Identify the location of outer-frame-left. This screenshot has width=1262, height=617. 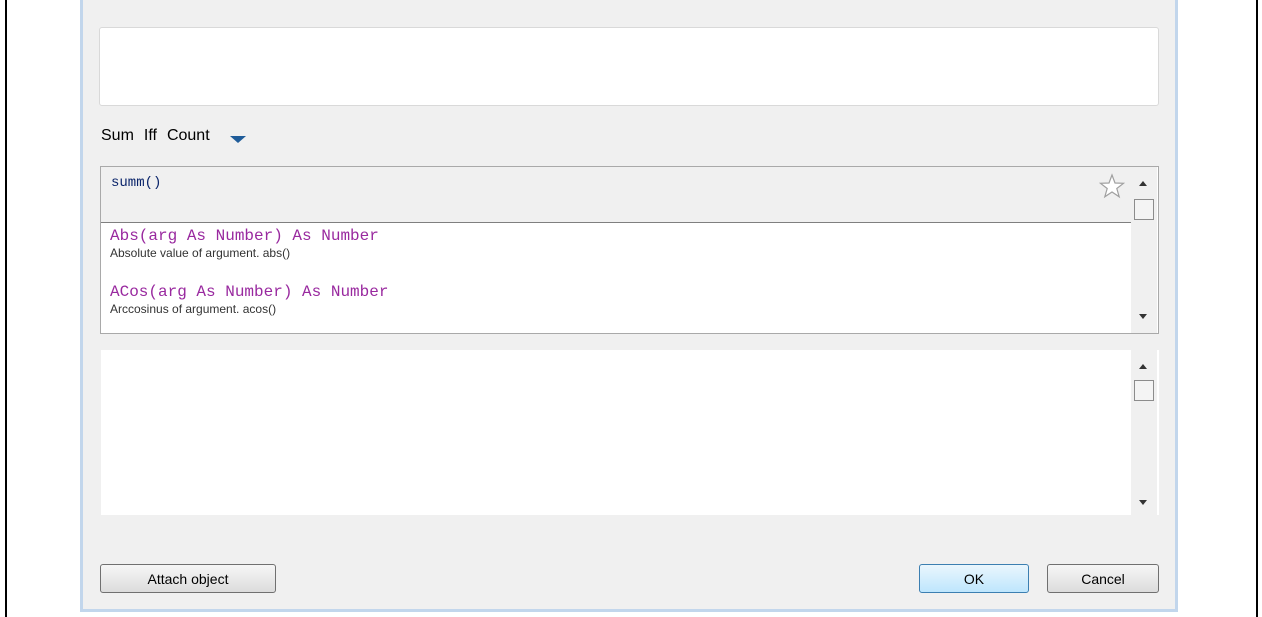
(6, 308).